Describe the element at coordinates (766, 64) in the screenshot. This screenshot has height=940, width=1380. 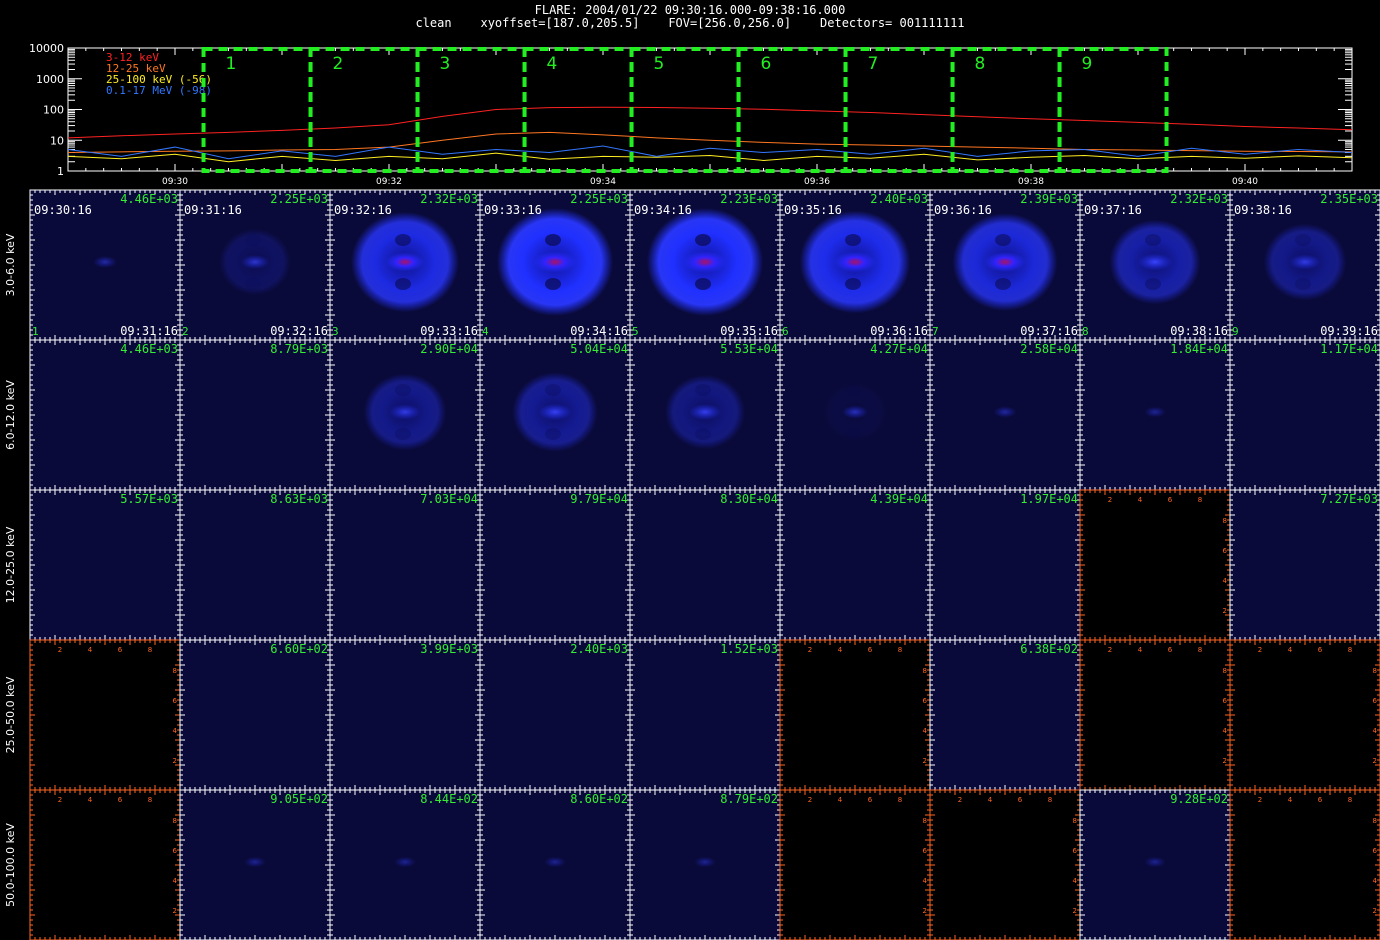
I see `interval-label: 6` at that location.